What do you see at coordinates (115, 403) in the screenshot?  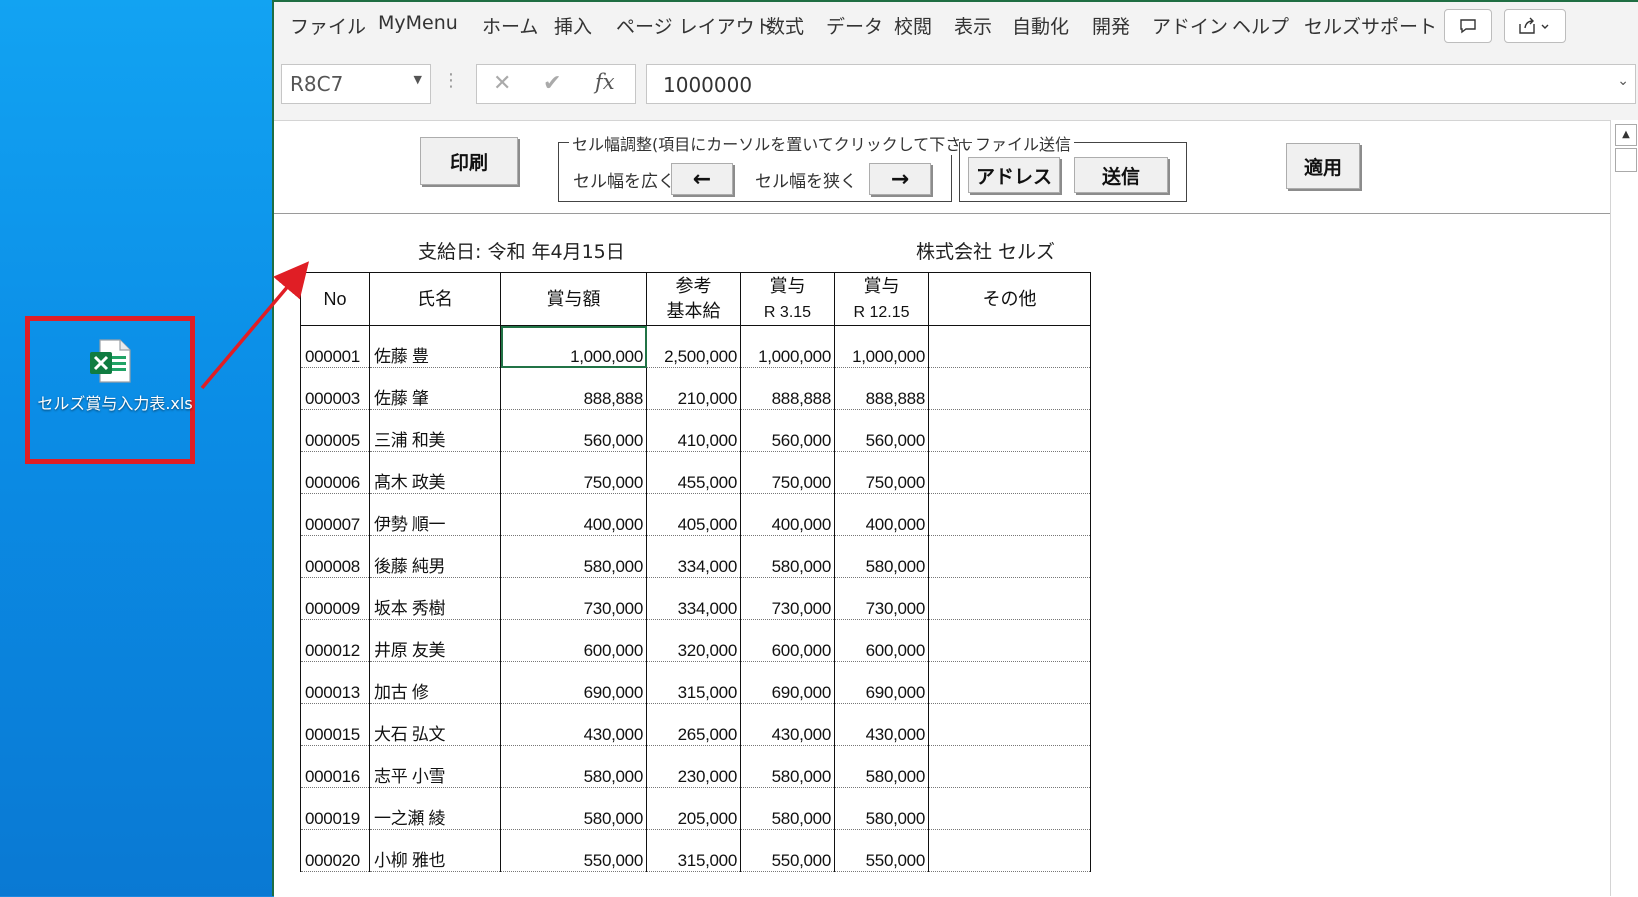 I see `desktop-file-label: セルズ賞与入力表.xls` at bounding box center [115, 403].